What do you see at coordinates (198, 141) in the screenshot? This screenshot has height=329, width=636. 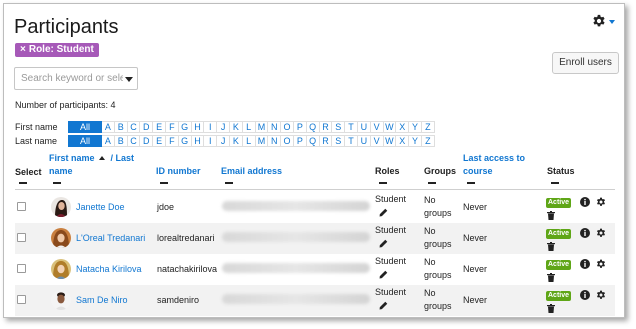 I see `last-initial-h: H` at bounding box center [198, 141].